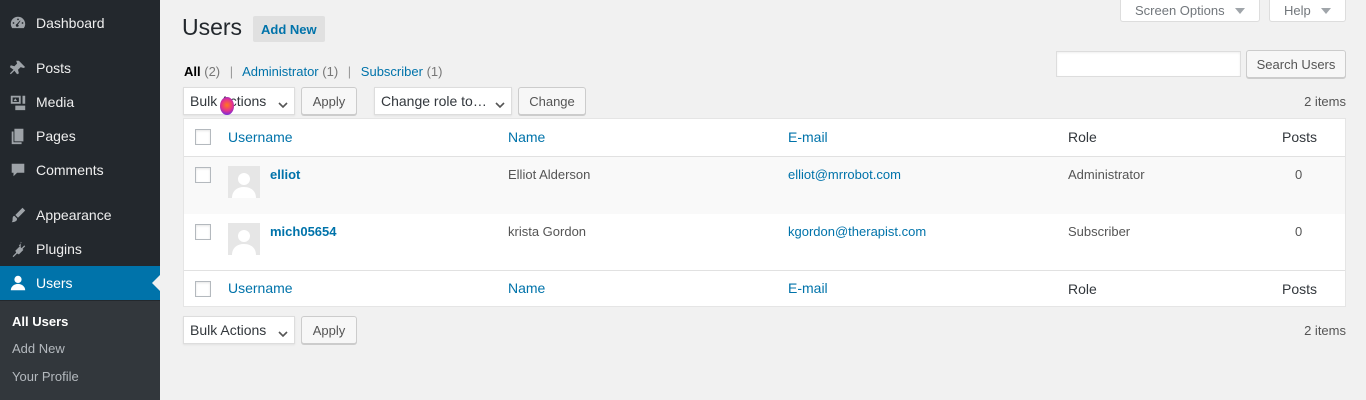  Describe the element at coordinates (285, 174) in the screenshot. I see `username-link: elliot` at that location.